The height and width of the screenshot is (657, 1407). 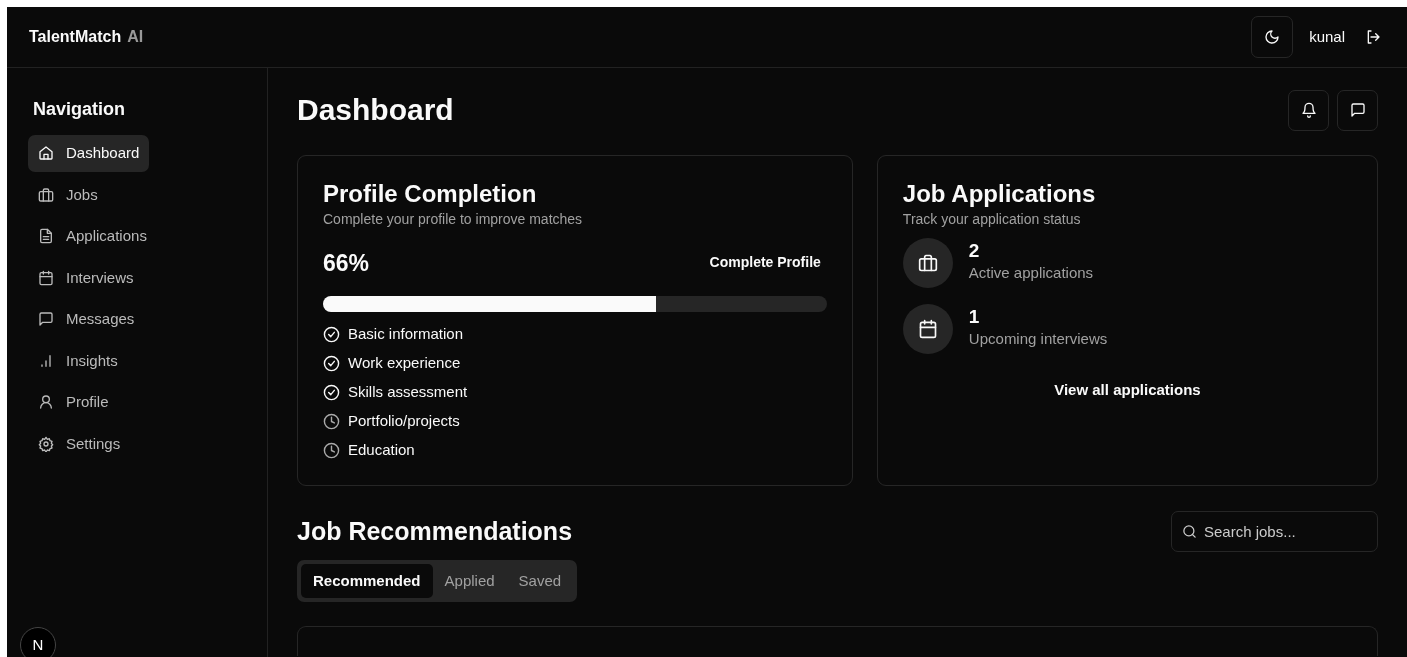 What do you see at coordinates (79, 444) in the screenshot?
I see `sidebar-item: Settings` at bounding box center [79, 444].